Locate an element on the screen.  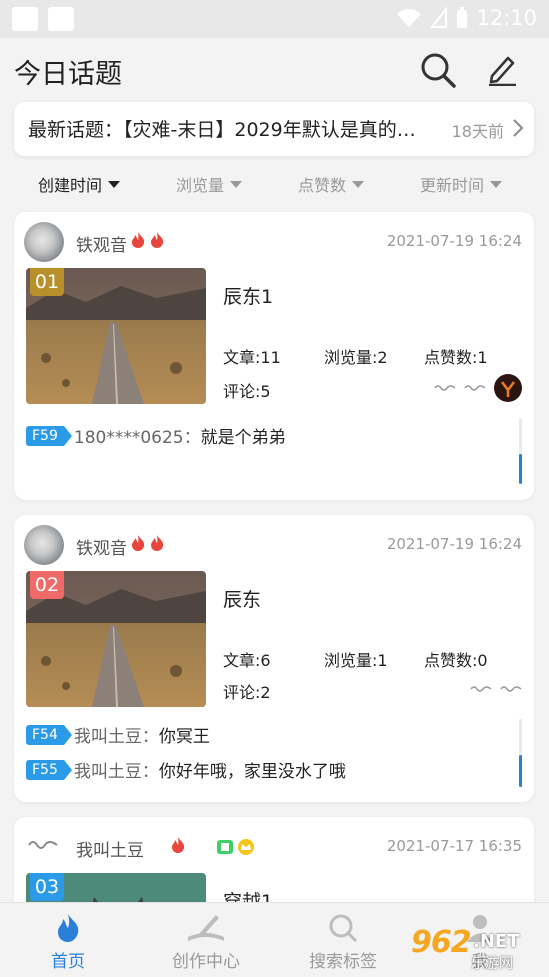
tab-label: 创作中心 is located at coordinates (206, 962).